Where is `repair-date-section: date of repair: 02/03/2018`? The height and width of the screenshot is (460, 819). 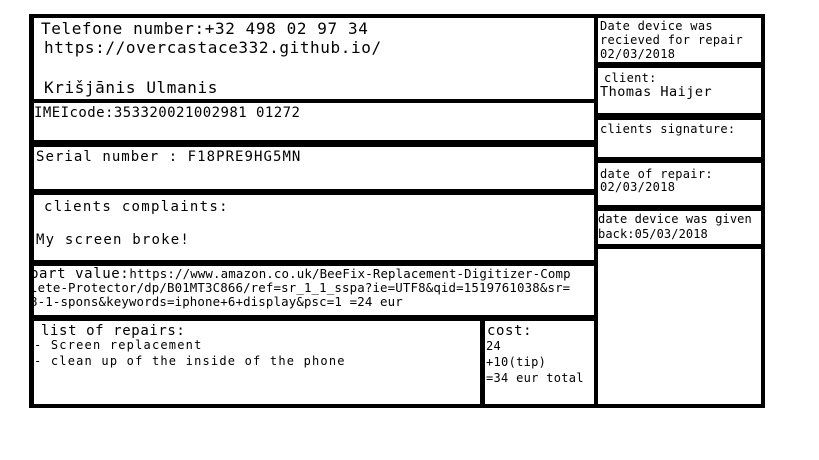
repair-date-section: date of repair: 02/03/2018 is located at coordinates (679, 184).